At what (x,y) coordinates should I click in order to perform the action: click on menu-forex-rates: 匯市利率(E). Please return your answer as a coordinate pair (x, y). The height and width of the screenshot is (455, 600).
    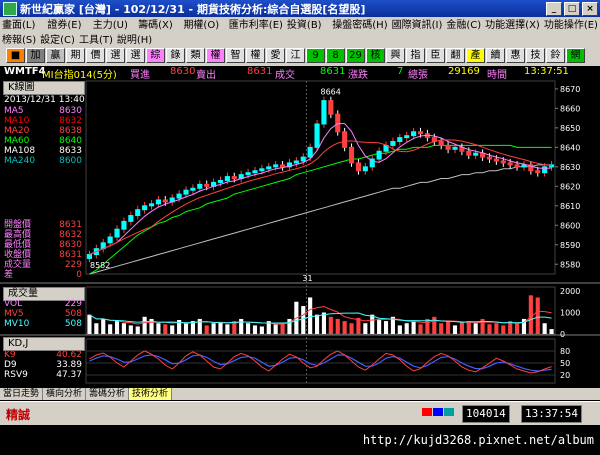
    Looking at the image, I should click on (256, 23).